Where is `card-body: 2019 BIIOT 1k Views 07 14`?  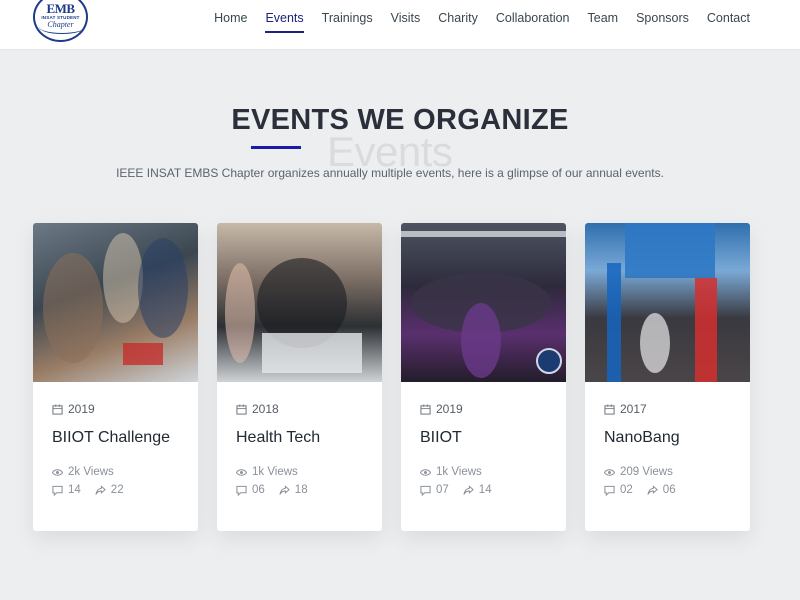 card-body: 2019 BIIOT 1k Views 07 14 is located at coordinates (483, 439).